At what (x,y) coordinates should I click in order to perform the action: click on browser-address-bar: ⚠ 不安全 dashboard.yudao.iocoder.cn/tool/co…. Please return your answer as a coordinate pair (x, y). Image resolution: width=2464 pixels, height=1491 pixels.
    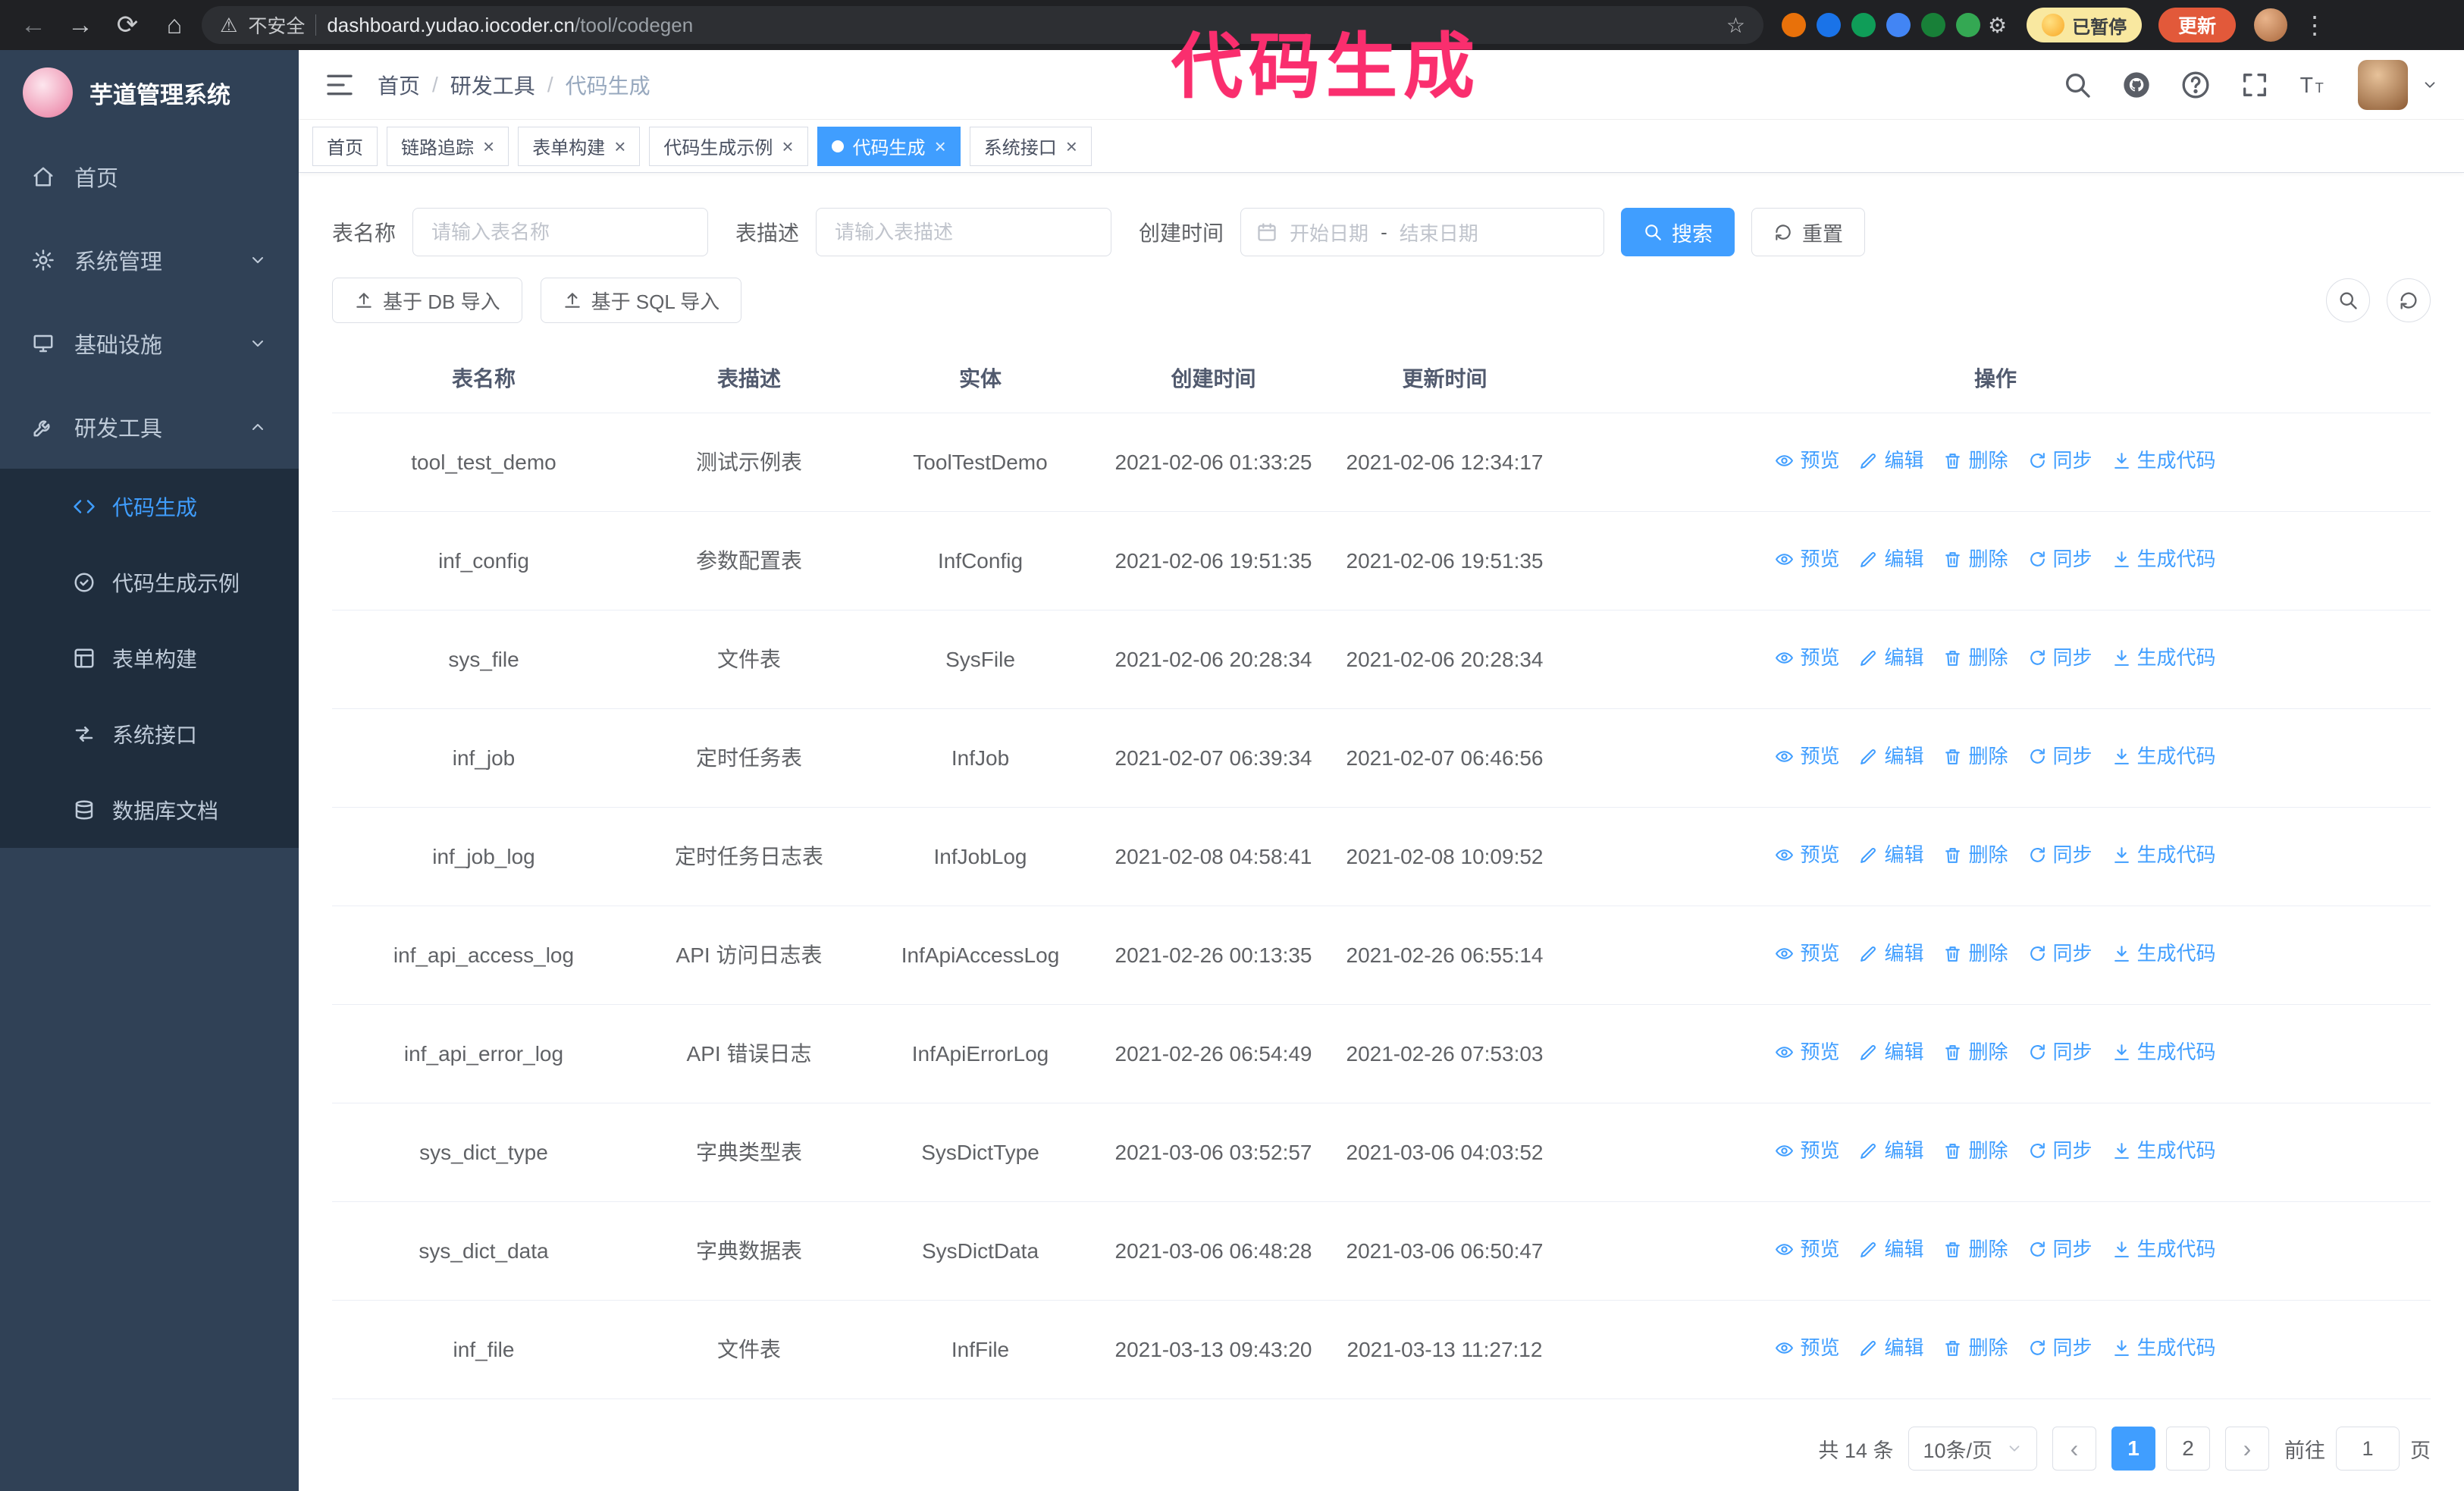
    Looking at the image, I should click on (982, 25).